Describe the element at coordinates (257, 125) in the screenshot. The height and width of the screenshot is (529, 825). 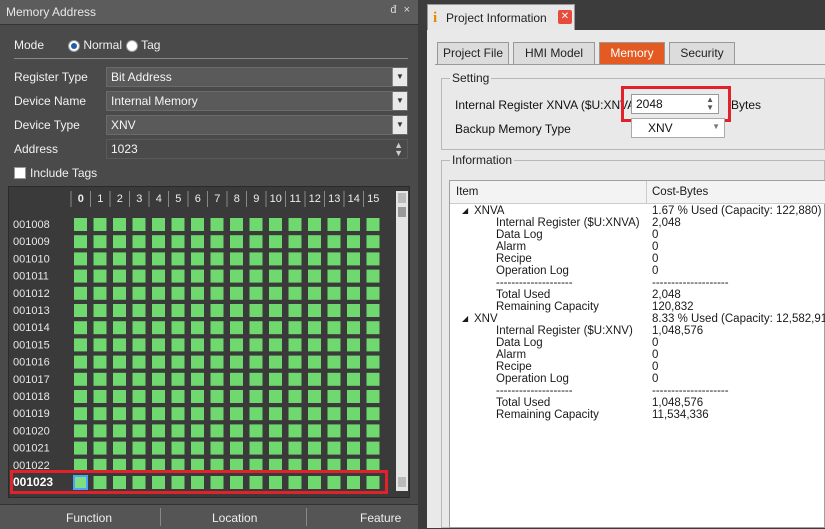
I see `device-type-select: XNV ▼` at that location.